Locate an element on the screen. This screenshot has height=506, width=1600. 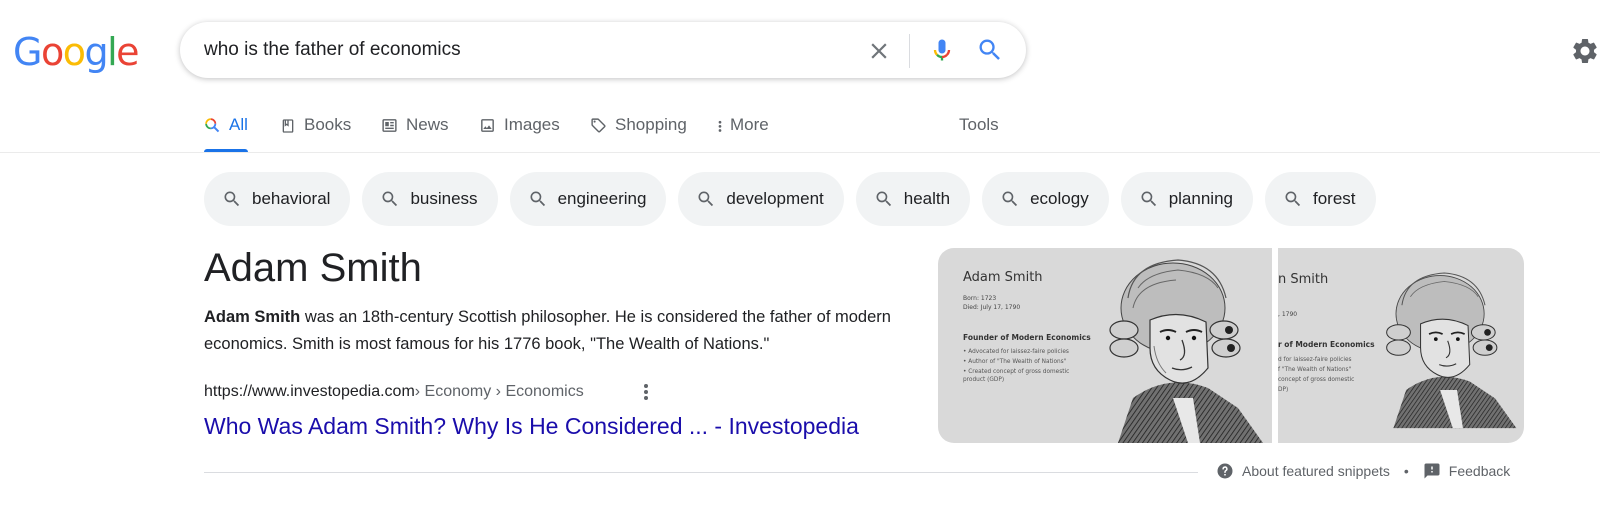
chip-engineering: engineering is located at coordinates (588, 199).